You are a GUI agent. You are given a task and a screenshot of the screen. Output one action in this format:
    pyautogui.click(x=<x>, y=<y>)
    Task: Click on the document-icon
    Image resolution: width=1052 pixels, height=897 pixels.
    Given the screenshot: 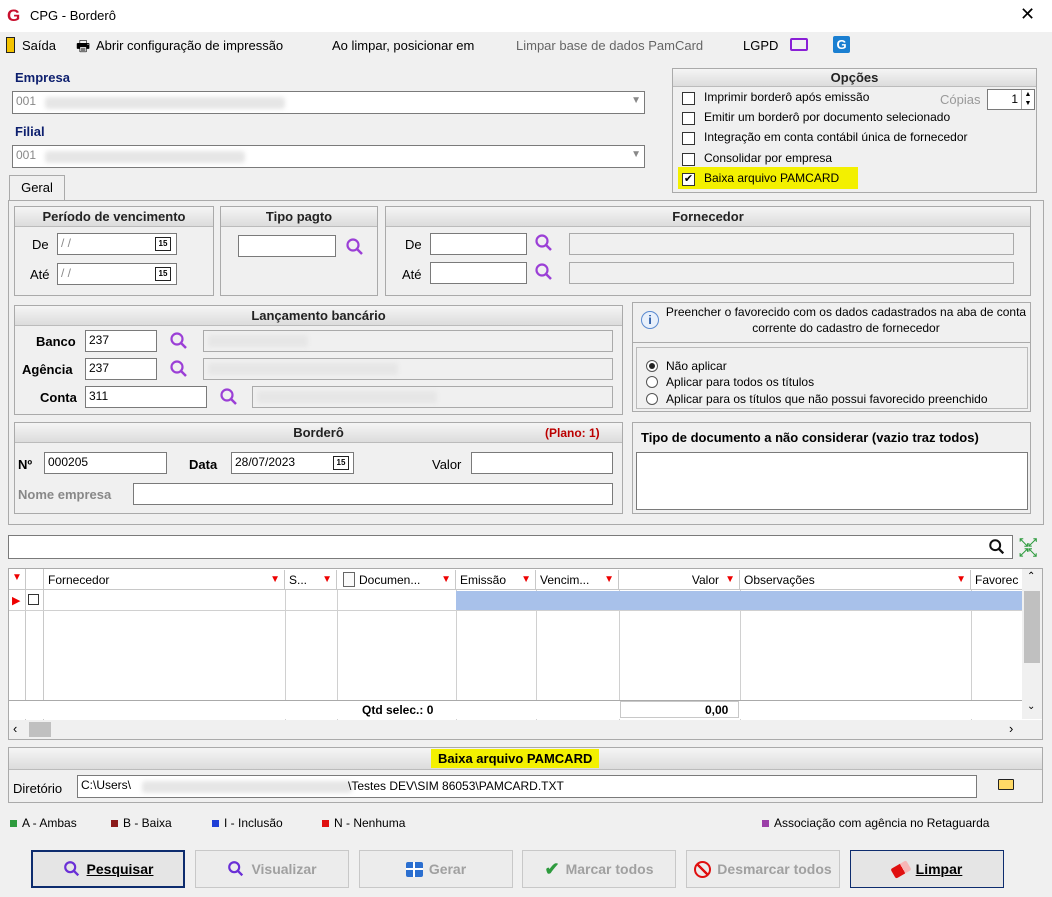 What is the action you would take?
    pyautogui.click(x=349, y=579)
    